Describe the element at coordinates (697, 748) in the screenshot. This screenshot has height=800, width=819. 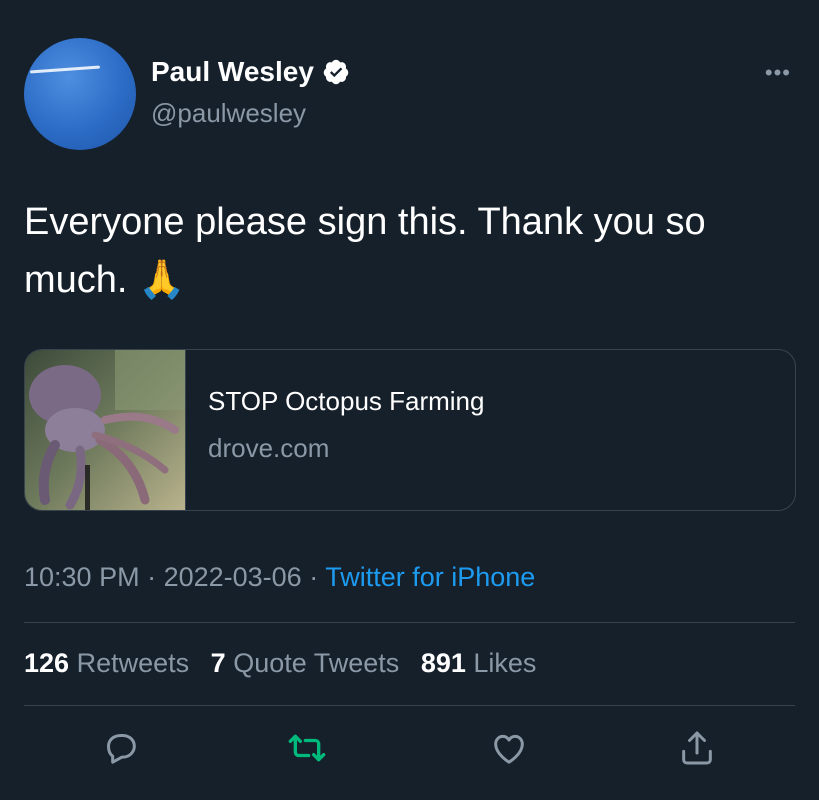
I see `share-icon` at that location.